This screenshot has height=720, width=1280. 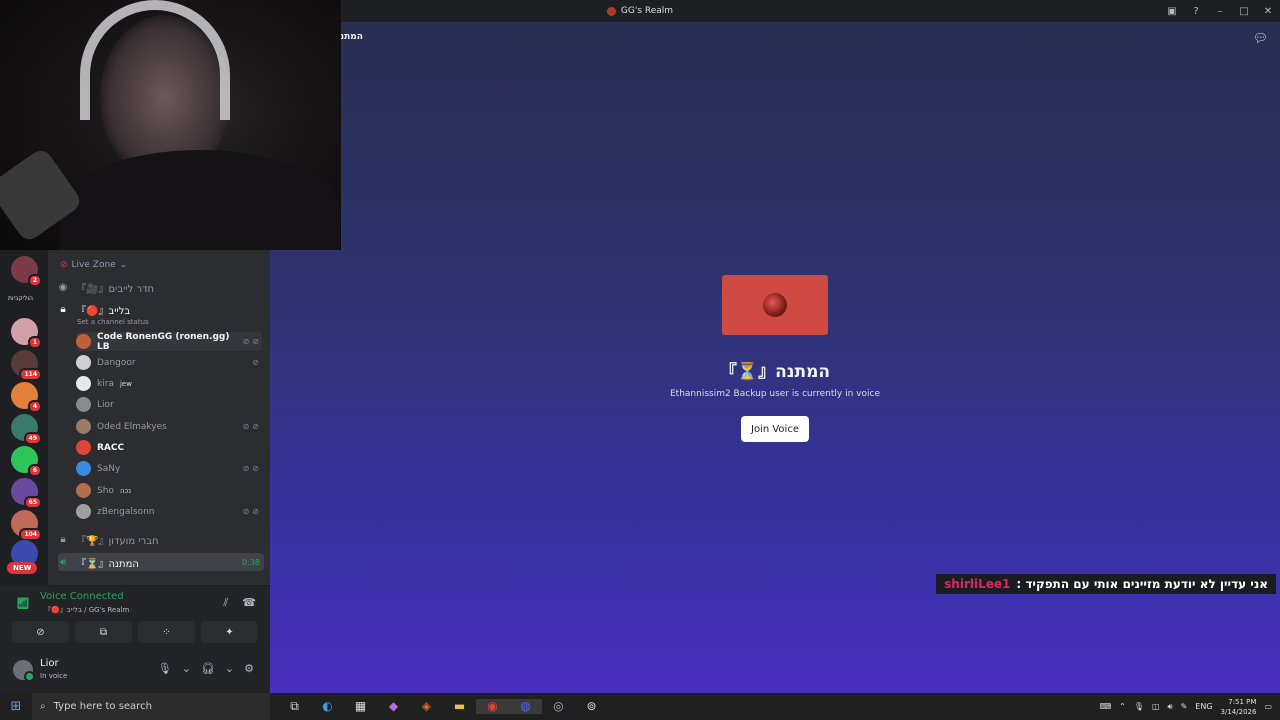 What do you see at coordinates (166, 632) in the screenshot?
I see `activities-button: ⁘` at bounding box center [166, 632].